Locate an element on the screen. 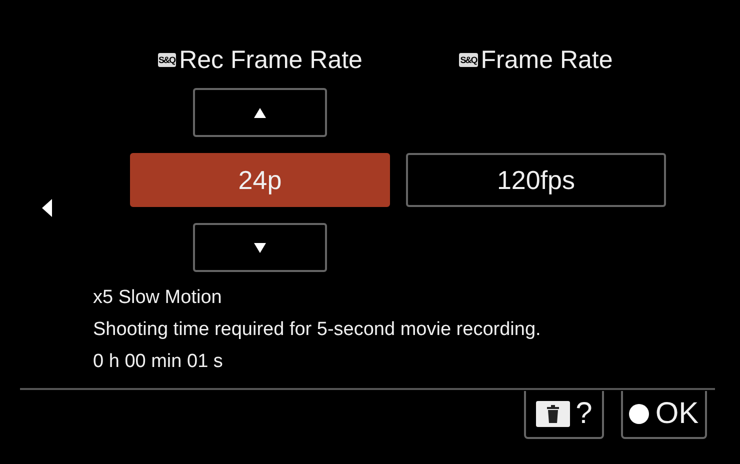  column-title: Frame Rate is located at coordinates (546, 60).